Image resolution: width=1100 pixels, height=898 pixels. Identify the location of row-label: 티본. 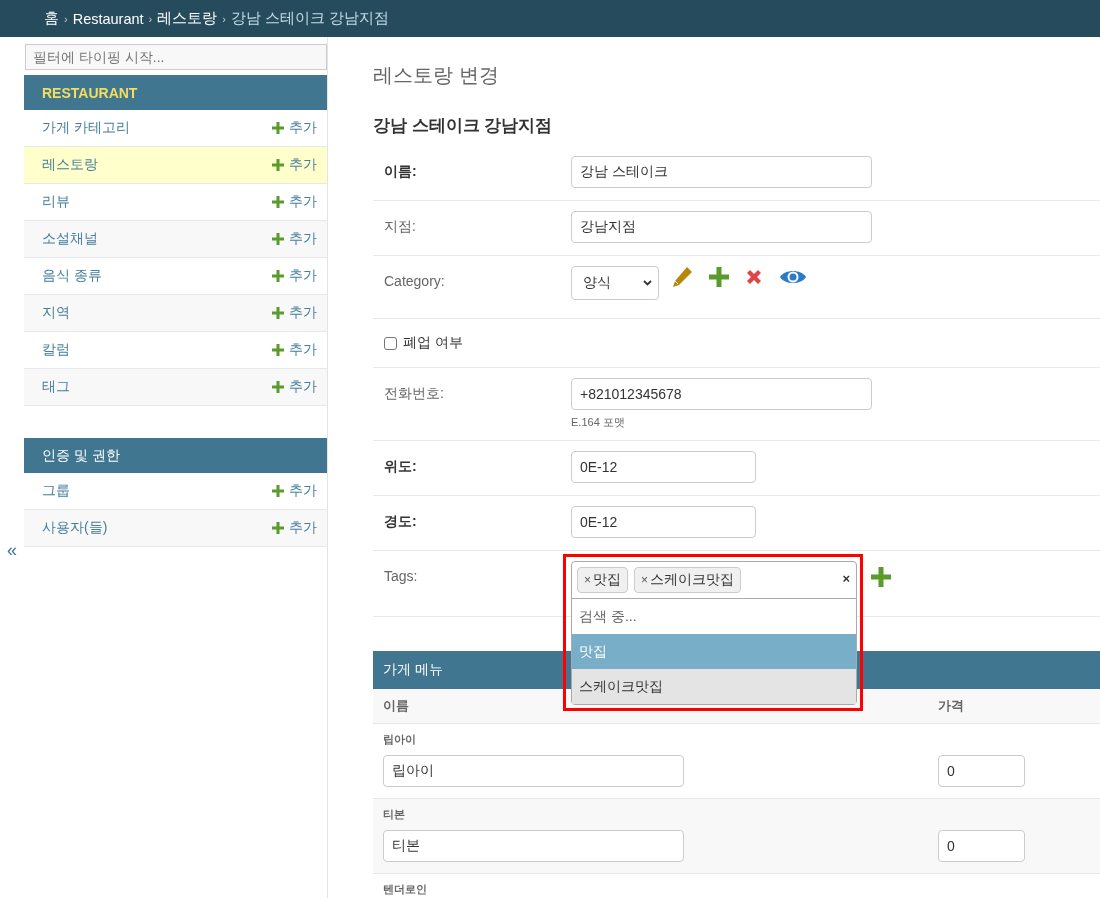
(394, 814).